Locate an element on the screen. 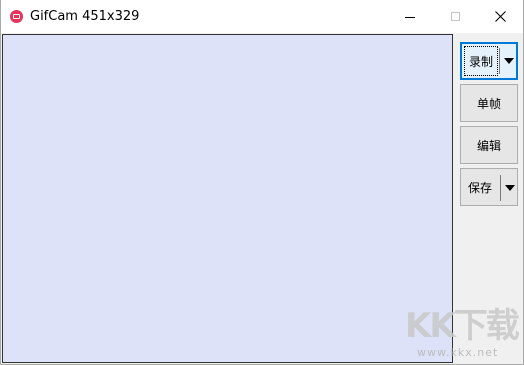 This screenshot has width=524, height=365. close-icon is located at coordinates (500, 16).